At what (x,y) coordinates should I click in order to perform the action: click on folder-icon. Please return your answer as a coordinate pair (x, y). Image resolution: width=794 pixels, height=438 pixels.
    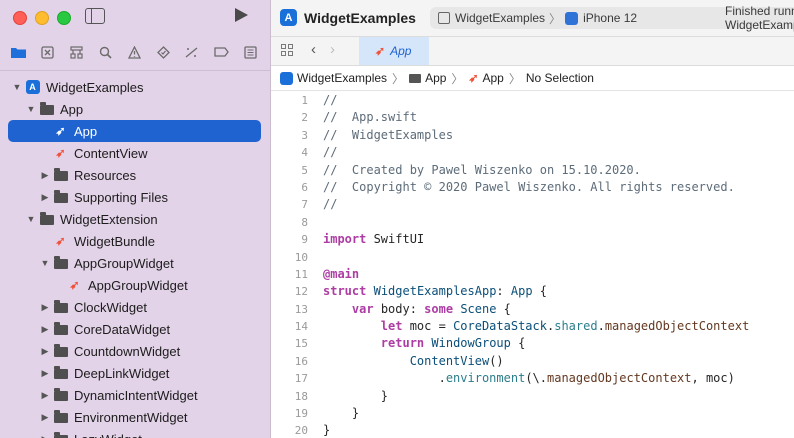
    Looking at the image, I should click on (60, 175).